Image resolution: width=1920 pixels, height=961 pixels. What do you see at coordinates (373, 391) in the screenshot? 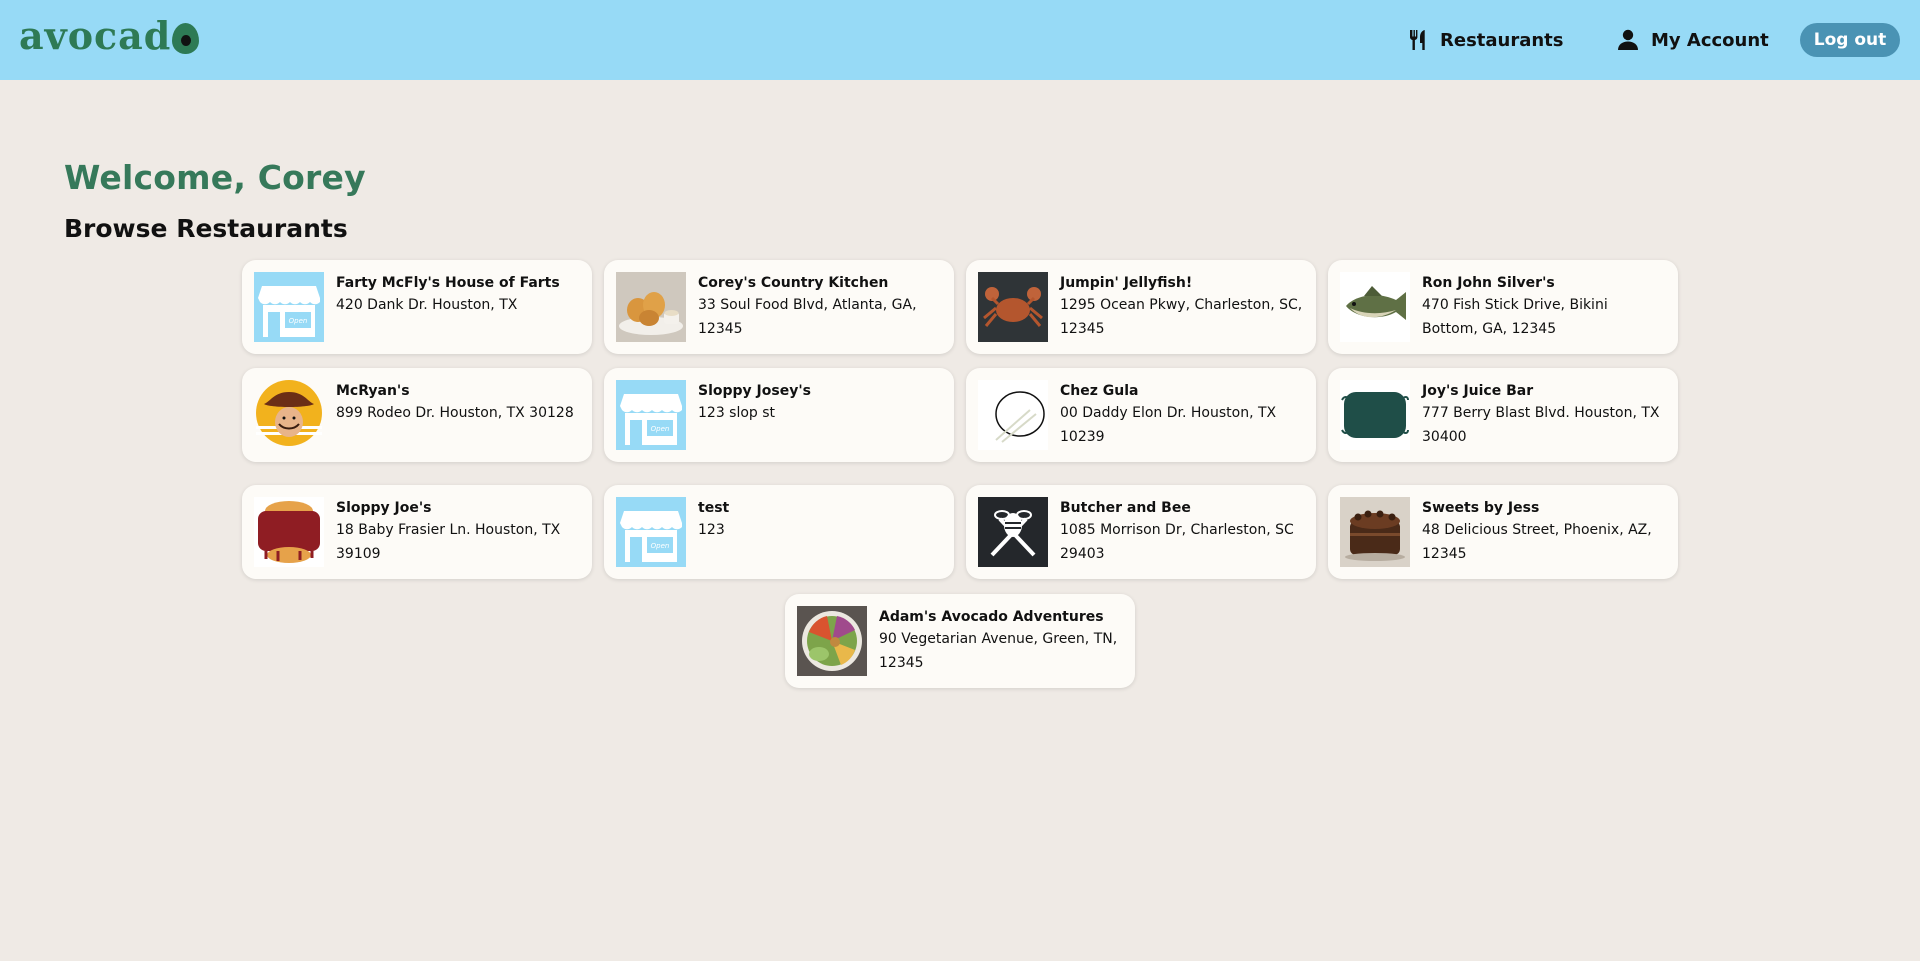
I see `restaurant-name: McRyan's` at bounding box center [373, 391].